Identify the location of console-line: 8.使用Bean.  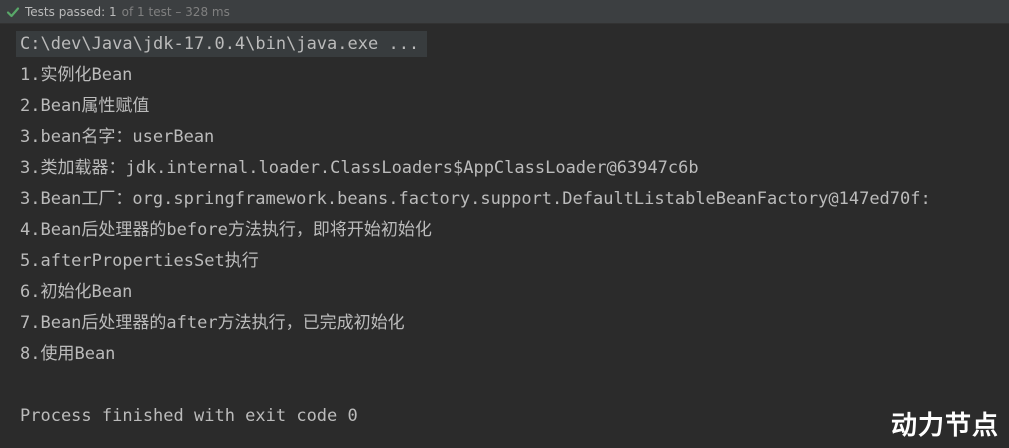
(68, 354).